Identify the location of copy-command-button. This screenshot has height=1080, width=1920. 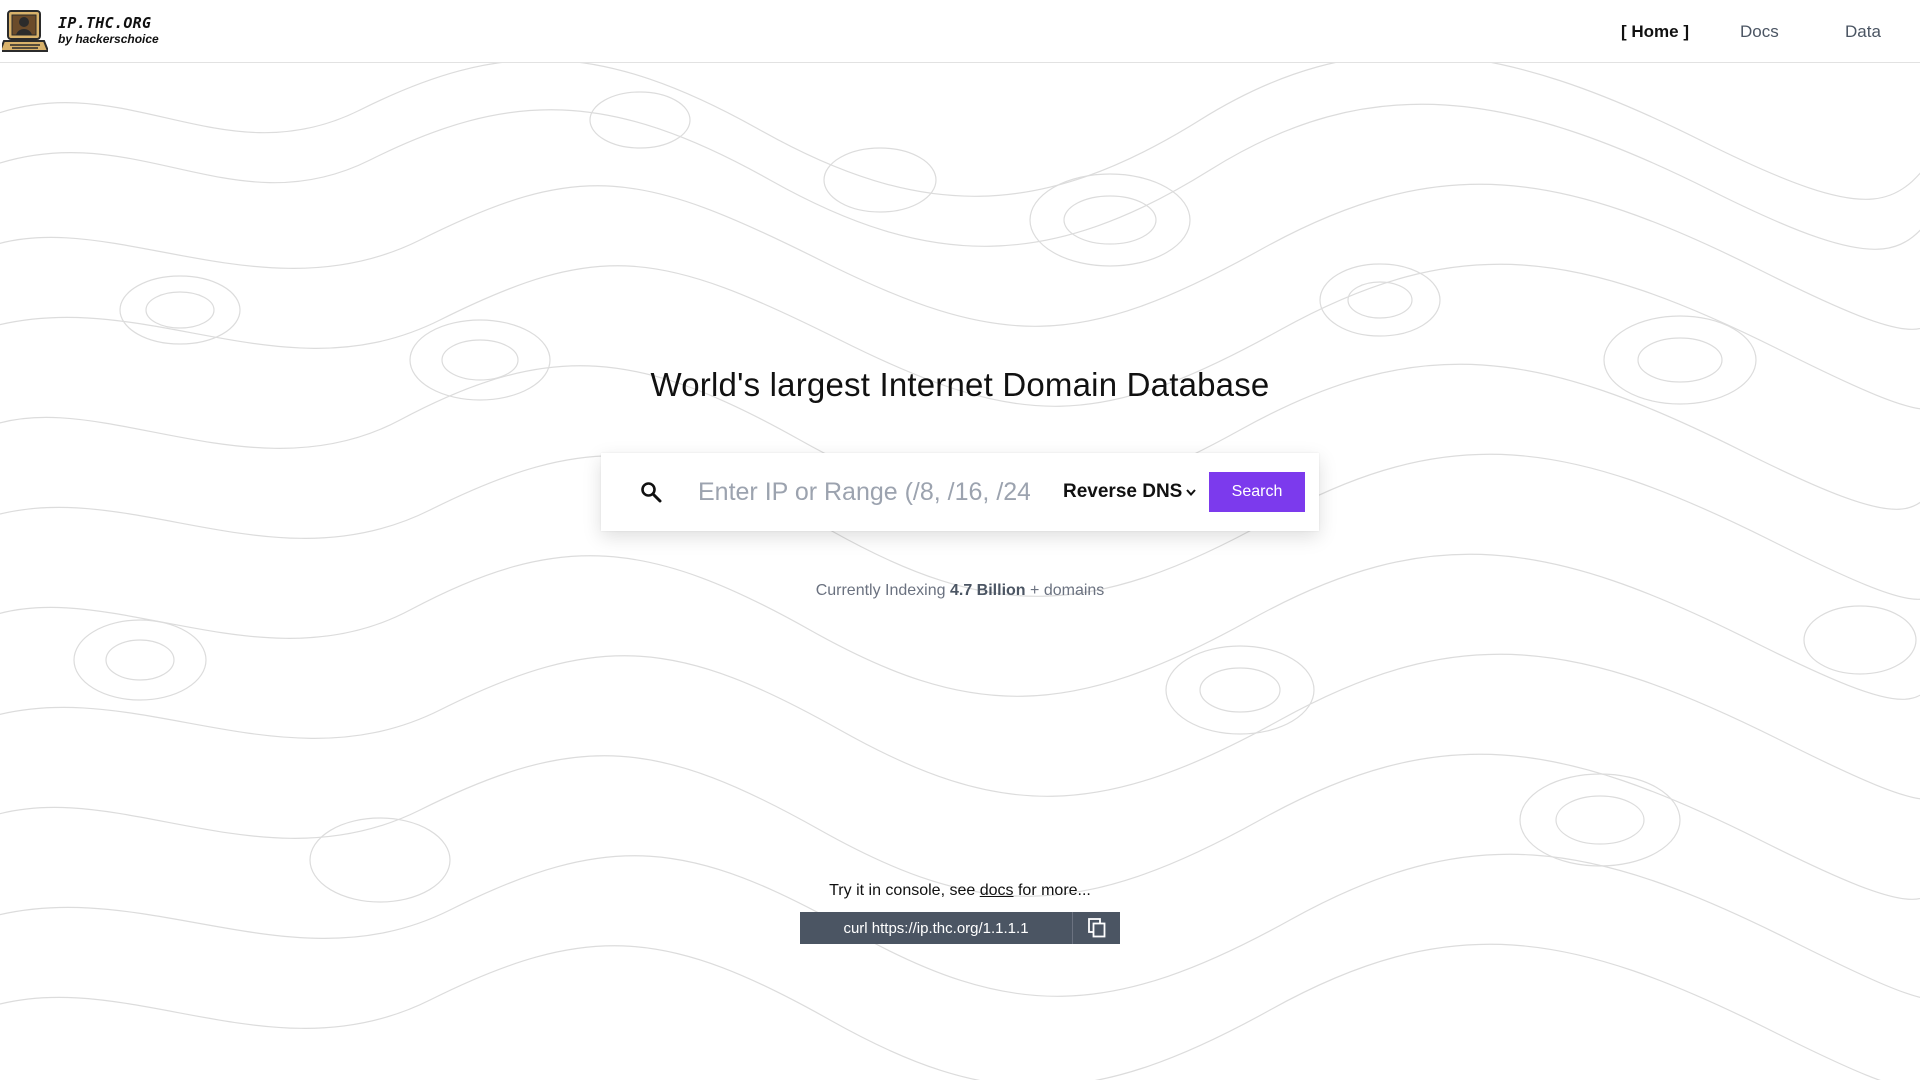
(1096, 928).